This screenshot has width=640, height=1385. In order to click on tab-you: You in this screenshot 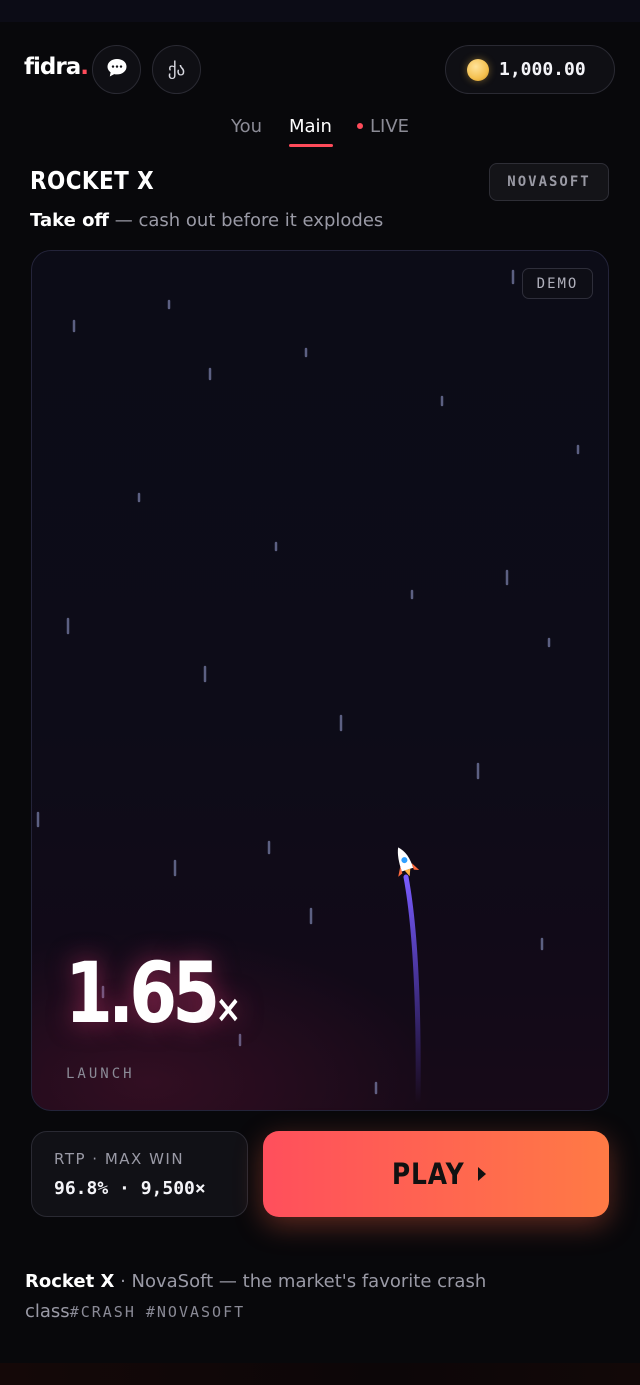, I will do `click(246, 126)`.